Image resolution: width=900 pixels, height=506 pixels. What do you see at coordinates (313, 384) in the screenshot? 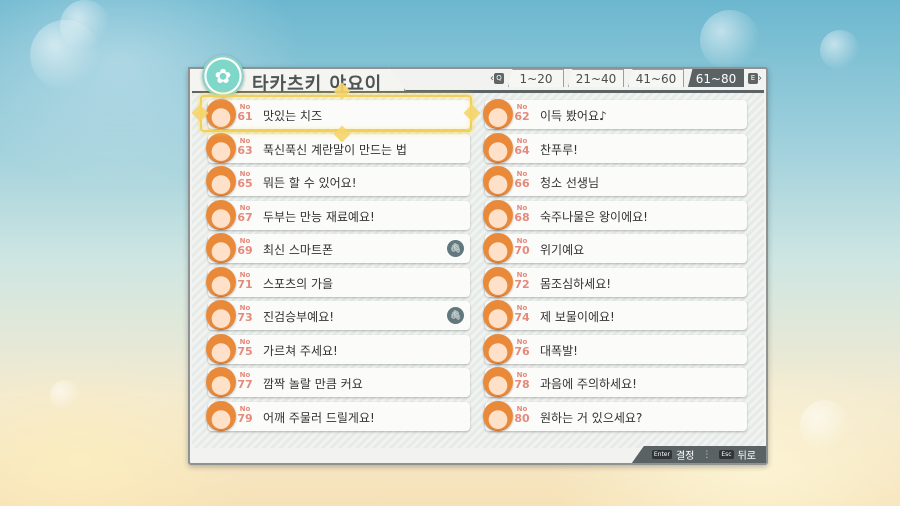
I see `item-label: 깜짝 놀랄 만큼 커요` at bounding box center [313, 384].